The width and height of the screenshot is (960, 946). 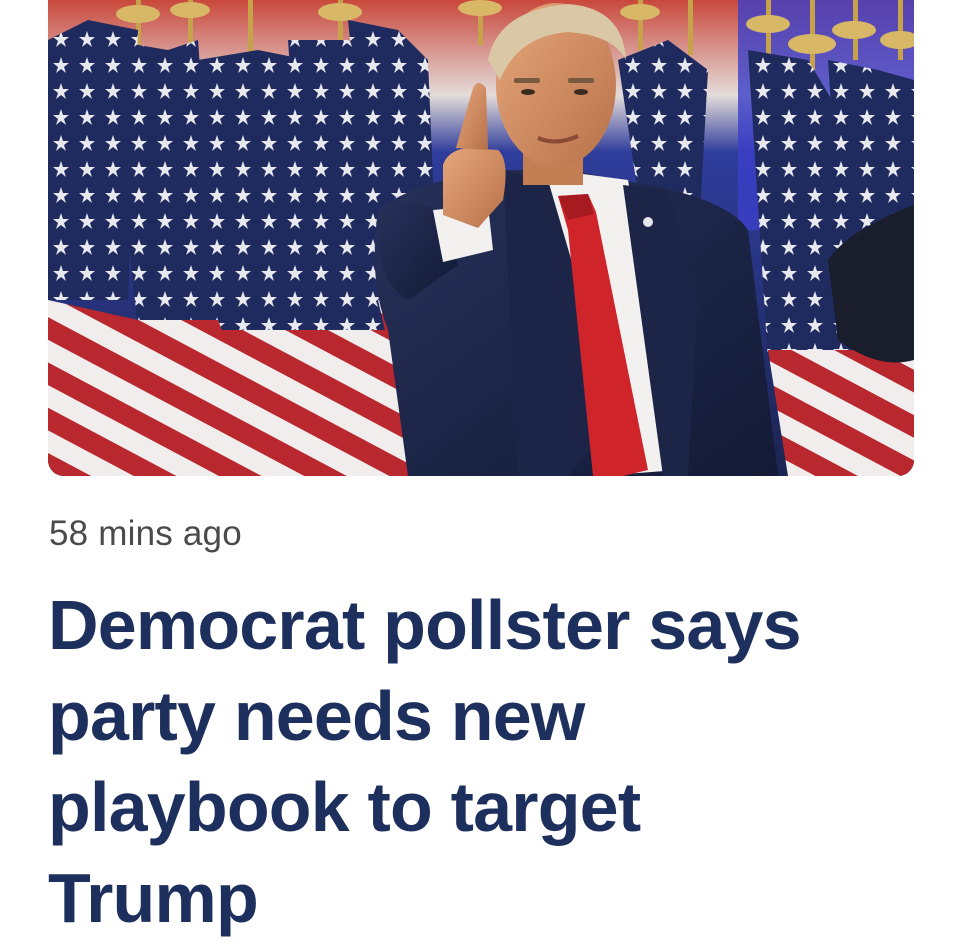 I want to click on headline-line: Trump, so click(x=153, y=898).